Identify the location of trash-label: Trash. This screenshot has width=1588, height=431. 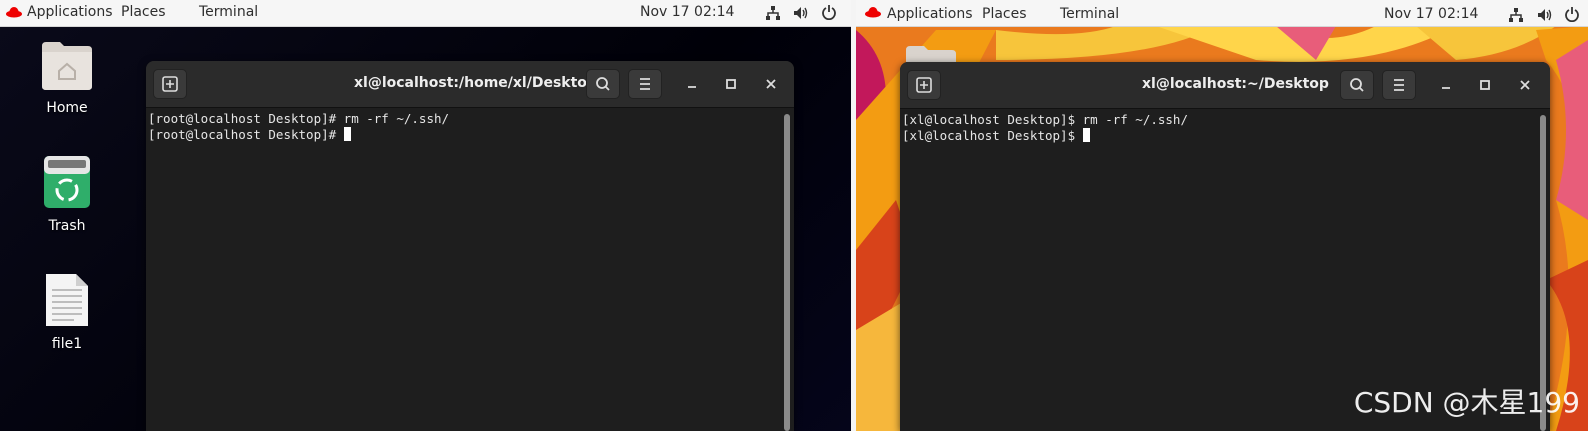
(67, 226).